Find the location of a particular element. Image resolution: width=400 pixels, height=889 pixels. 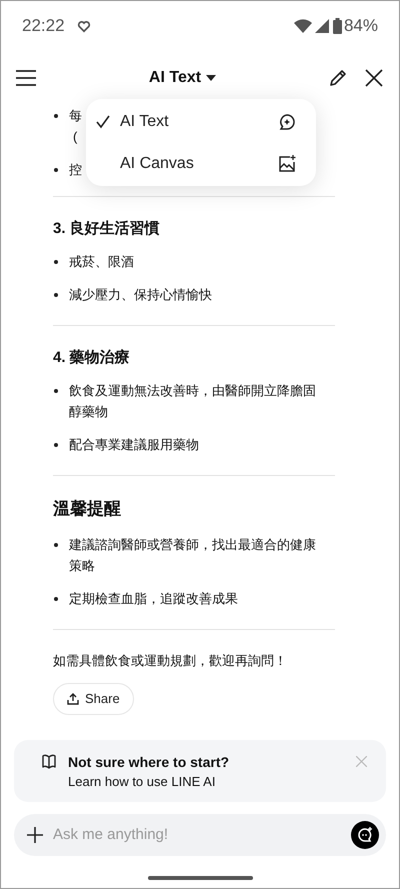

input-bar: Ask me anything! is located at coordinates (200, 835).